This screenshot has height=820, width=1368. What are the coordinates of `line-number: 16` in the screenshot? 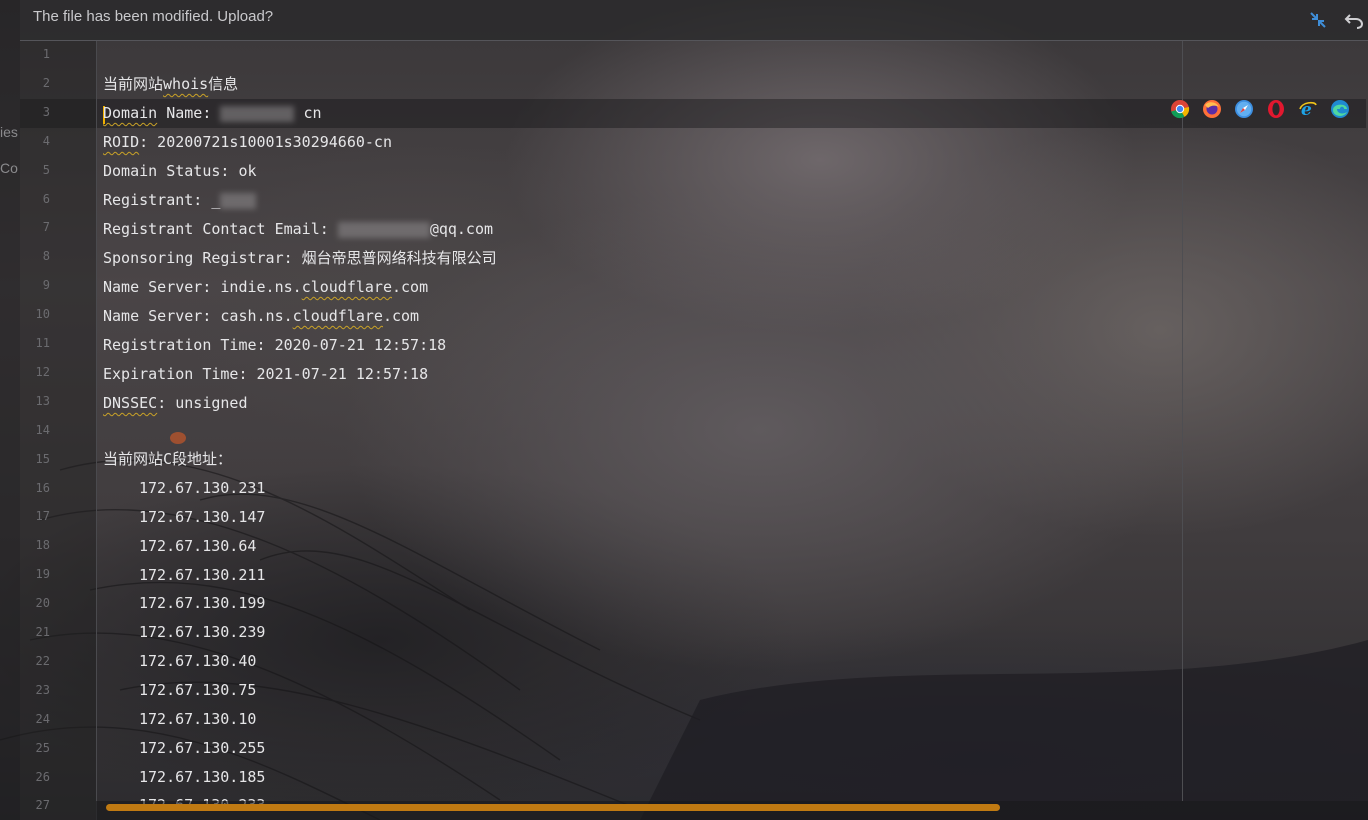 It's located at (42, 487).